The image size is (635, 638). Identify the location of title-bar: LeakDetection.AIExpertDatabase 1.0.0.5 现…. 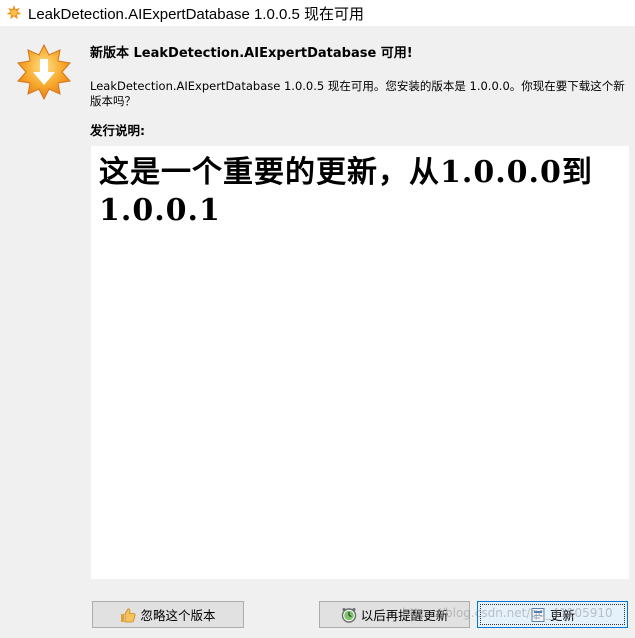
(317, 13).